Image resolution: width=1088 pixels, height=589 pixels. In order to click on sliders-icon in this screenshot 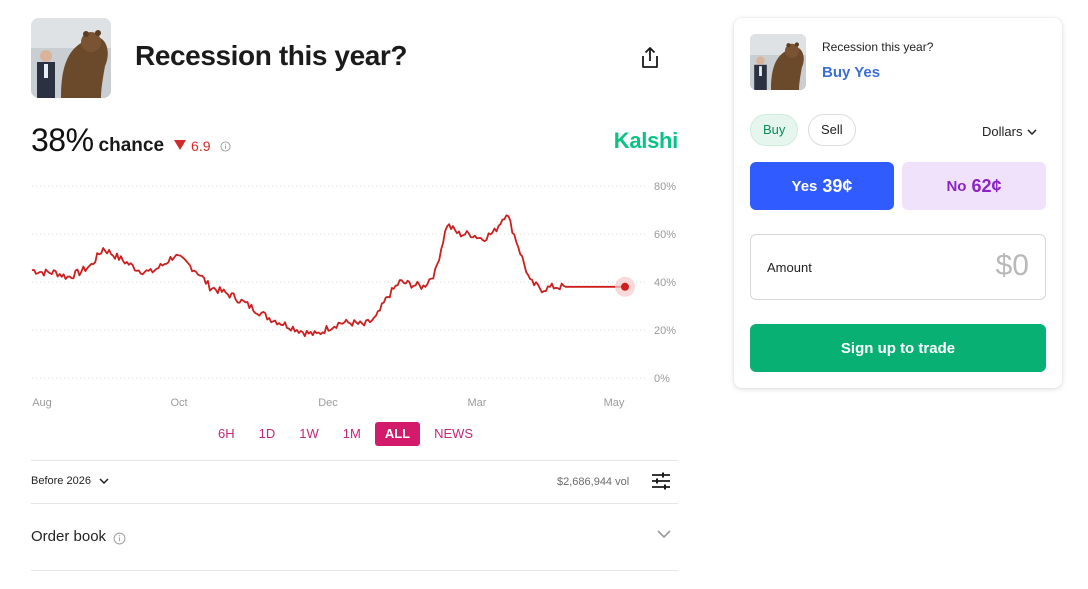, I will do `click(661, 481)`.